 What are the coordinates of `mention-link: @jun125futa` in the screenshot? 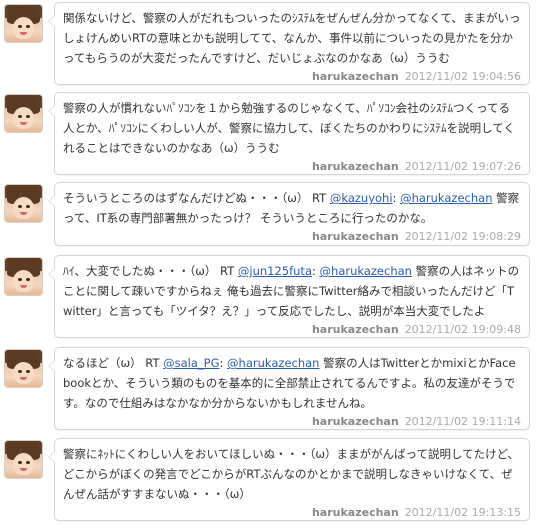 It's located at (275, 271).